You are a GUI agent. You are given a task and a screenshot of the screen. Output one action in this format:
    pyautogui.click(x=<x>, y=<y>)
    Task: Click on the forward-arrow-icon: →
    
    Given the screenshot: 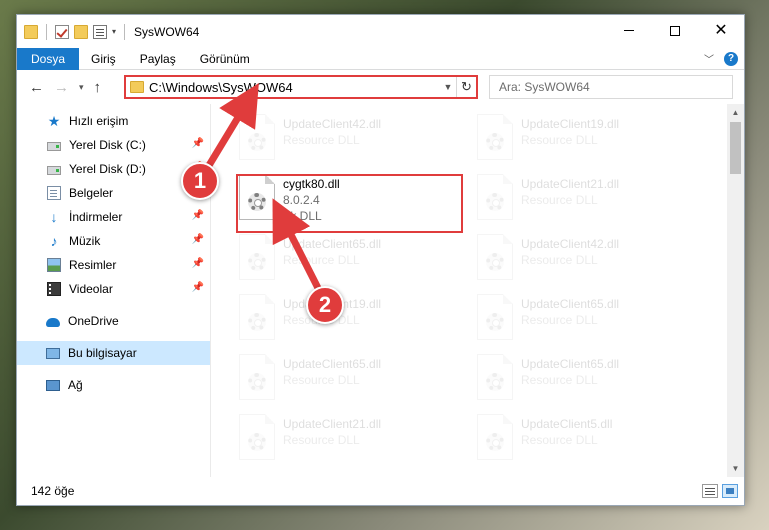 What is the action you would take?
    pyautogui.click(x=61, y=87)
    